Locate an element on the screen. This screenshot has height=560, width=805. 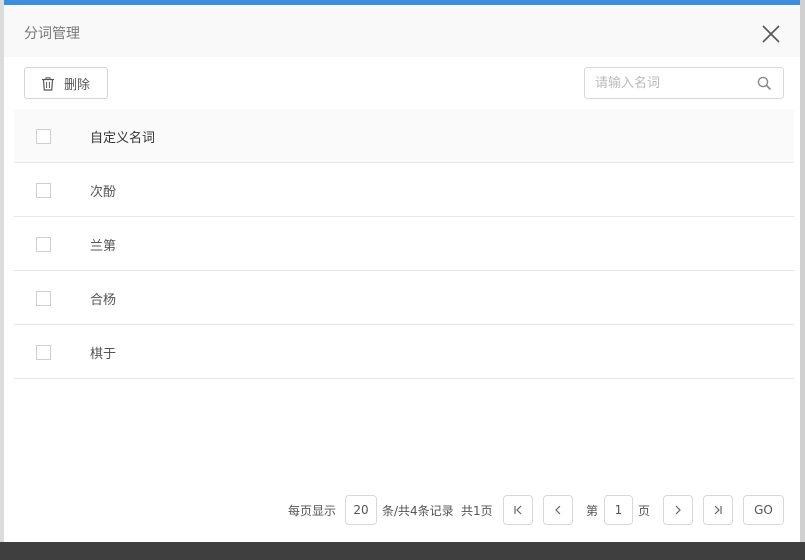
page-number-input: 1 is located at coordinates (618, 510).